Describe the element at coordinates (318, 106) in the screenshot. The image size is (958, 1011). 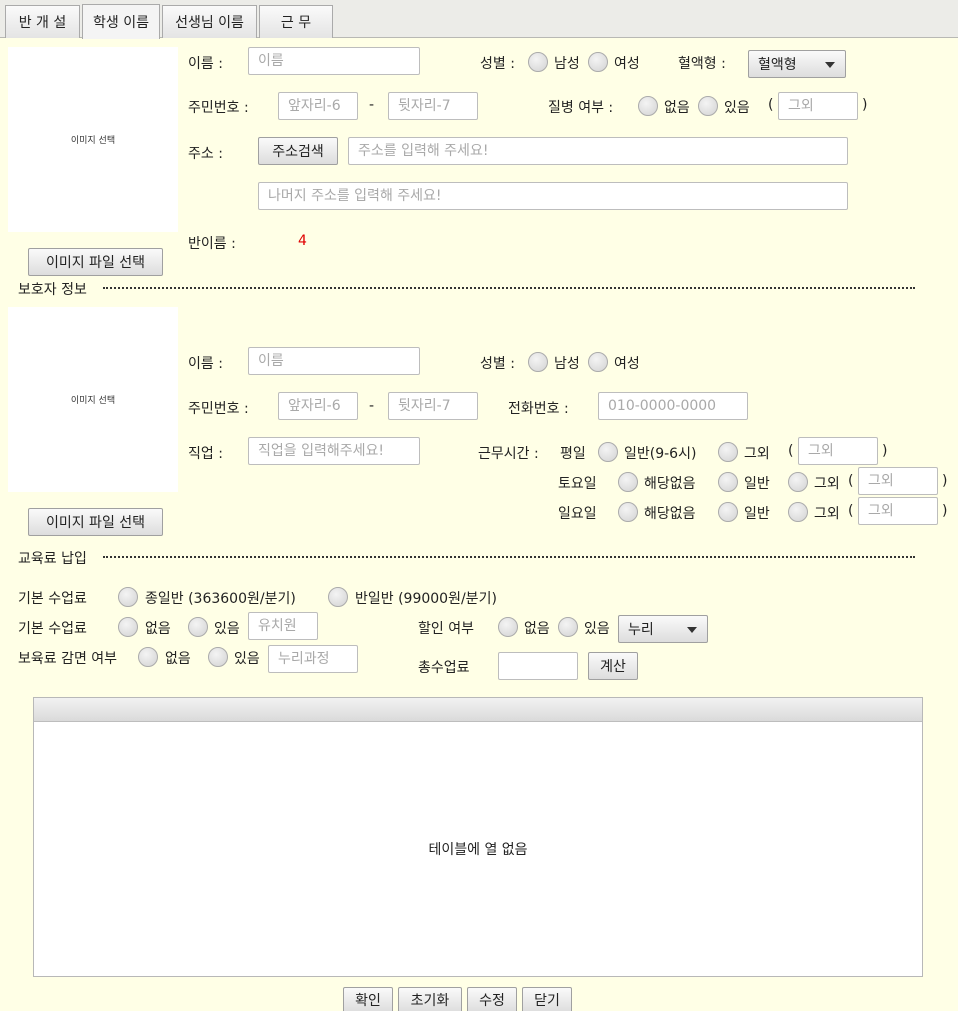
I see `student-rrn-front-input` at that location.